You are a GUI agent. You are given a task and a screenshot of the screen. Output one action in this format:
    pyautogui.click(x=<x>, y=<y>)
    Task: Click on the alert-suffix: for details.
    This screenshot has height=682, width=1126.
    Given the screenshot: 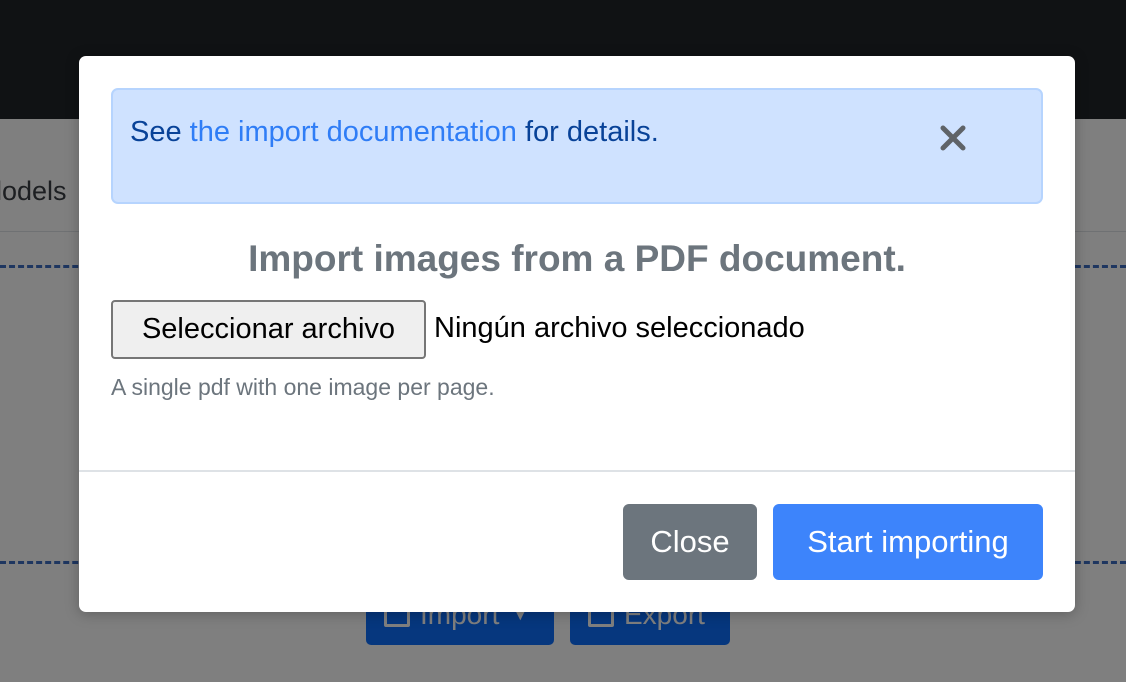 What is the action you would take?
    pyautogui.click(x=587, y=132)
    